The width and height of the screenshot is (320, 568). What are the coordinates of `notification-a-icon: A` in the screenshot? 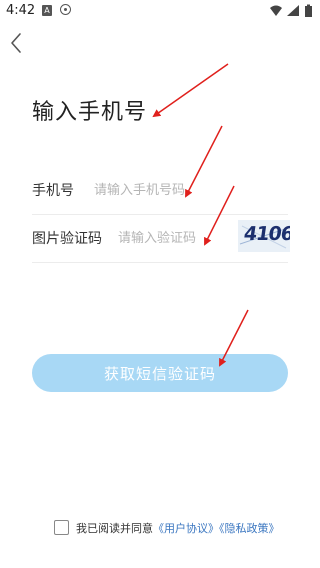 It's located at (47, 10).